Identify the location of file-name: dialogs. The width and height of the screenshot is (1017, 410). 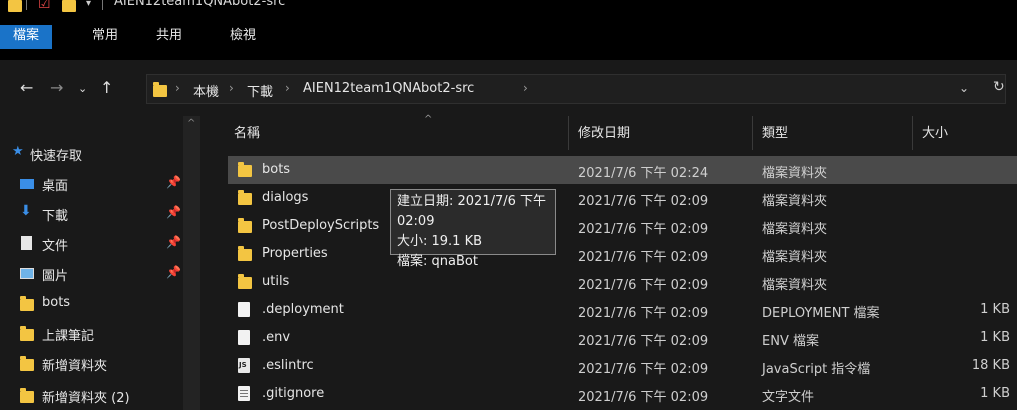
(285, 197).